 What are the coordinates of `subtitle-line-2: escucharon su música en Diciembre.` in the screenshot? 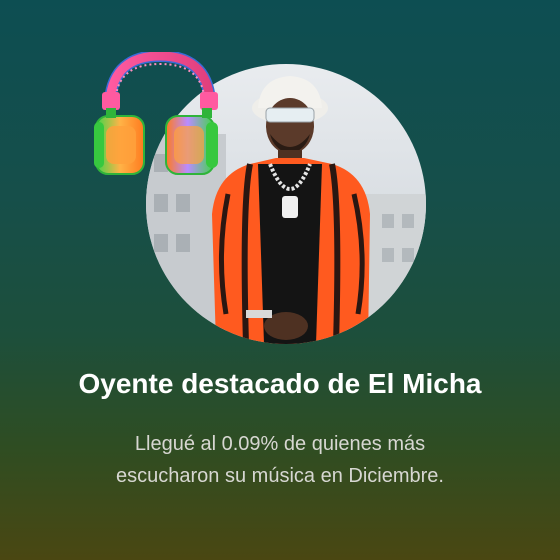 It's located at (280, 476).